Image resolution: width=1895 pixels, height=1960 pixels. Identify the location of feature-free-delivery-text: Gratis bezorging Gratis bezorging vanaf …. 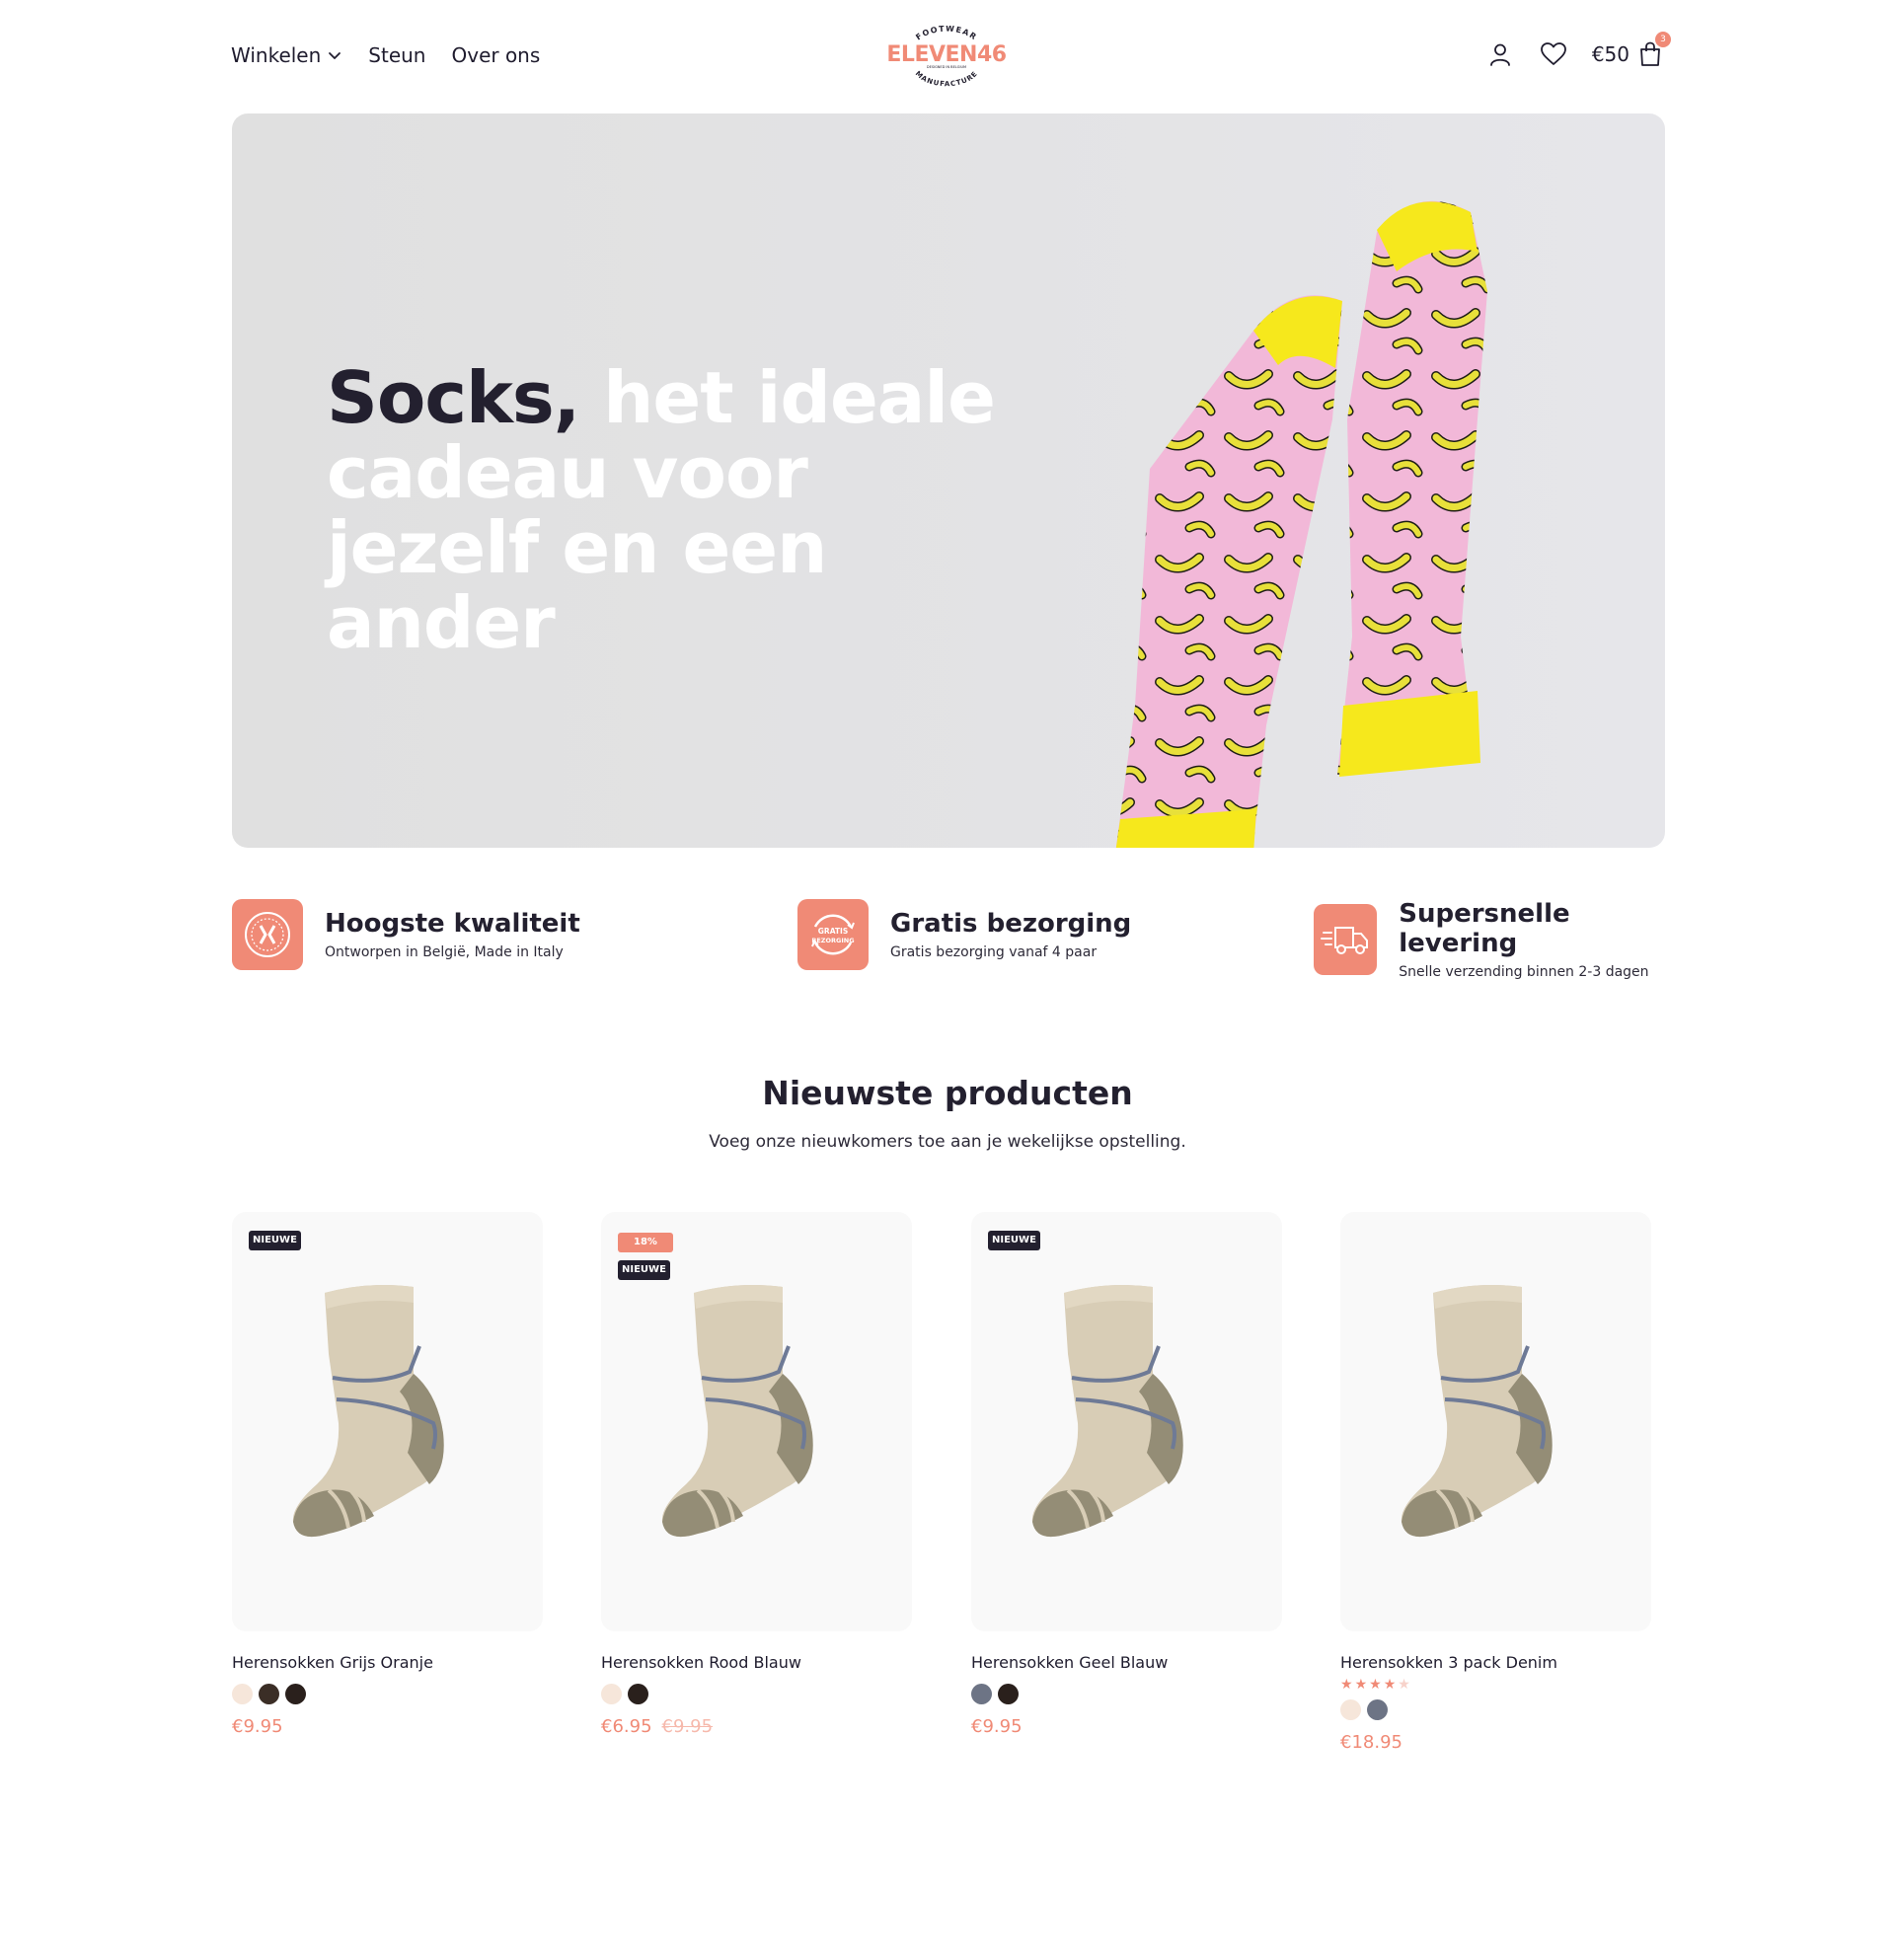
(1010, 934).